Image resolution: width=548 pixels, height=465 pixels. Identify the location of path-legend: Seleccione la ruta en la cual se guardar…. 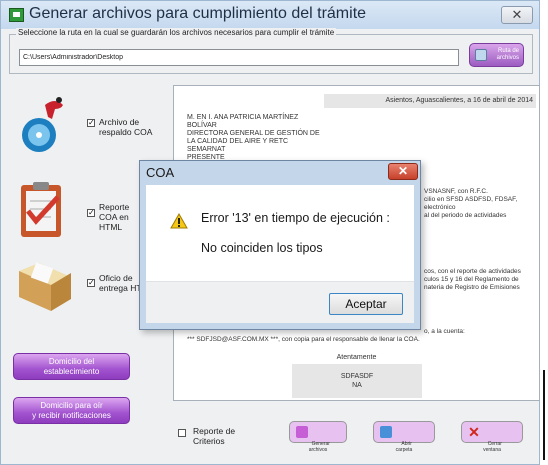
(176, 32).